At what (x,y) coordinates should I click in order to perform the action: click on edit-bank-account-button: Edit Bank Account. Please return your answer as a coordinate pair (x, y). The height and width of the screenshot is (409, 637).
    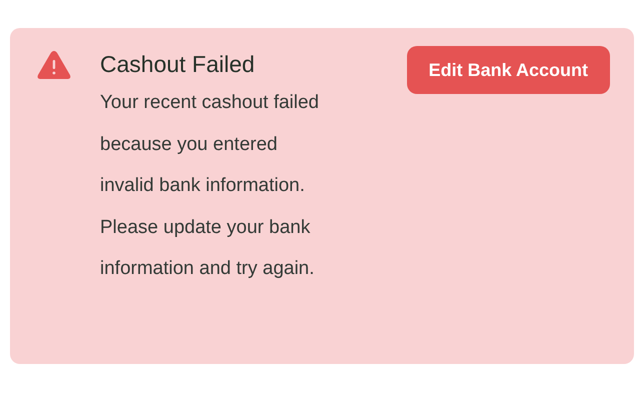
    Looking at the image, I should click on (508, 70).